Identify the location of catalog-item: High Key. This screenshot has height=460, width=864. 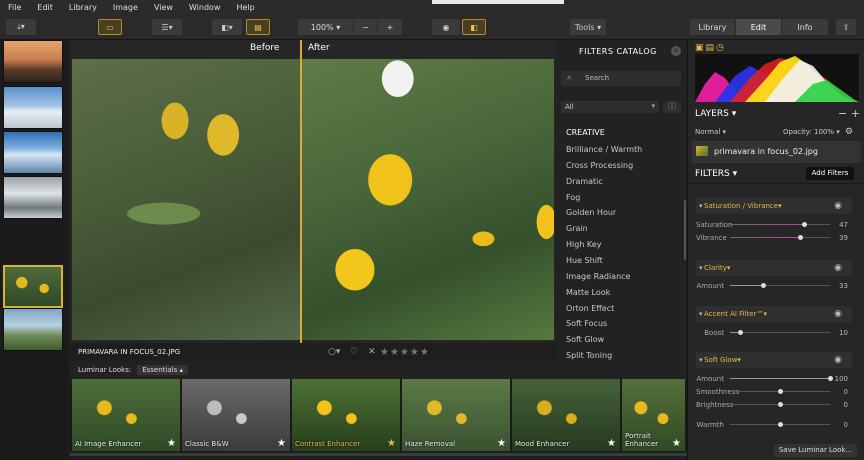
(583, 244).